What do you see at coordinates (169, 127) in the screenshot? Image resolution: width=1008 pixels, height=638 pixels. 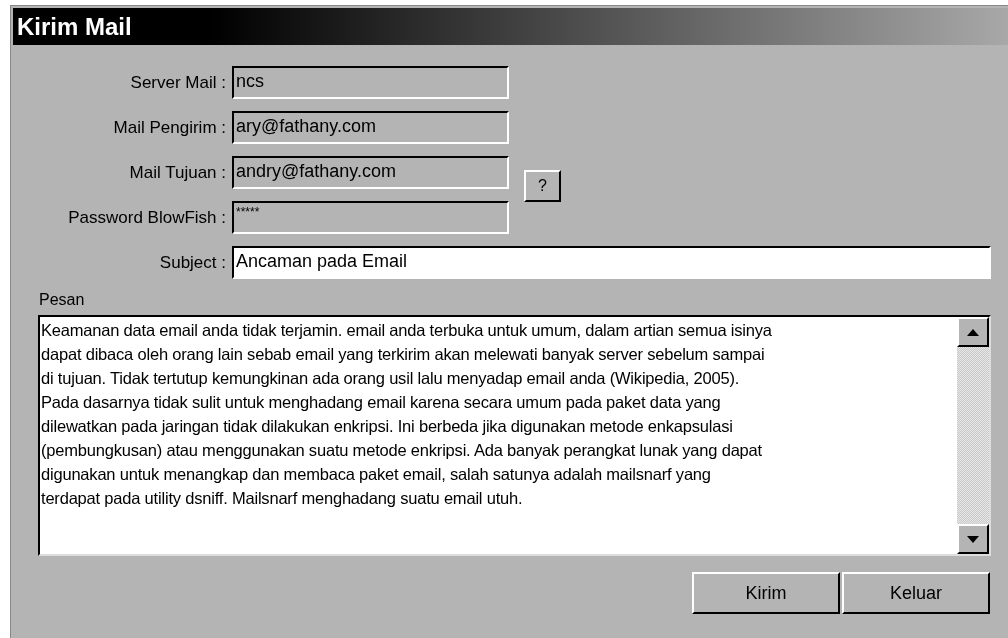 I see `field-label: Mail Pengirim :` at bounding box center [169, 127].